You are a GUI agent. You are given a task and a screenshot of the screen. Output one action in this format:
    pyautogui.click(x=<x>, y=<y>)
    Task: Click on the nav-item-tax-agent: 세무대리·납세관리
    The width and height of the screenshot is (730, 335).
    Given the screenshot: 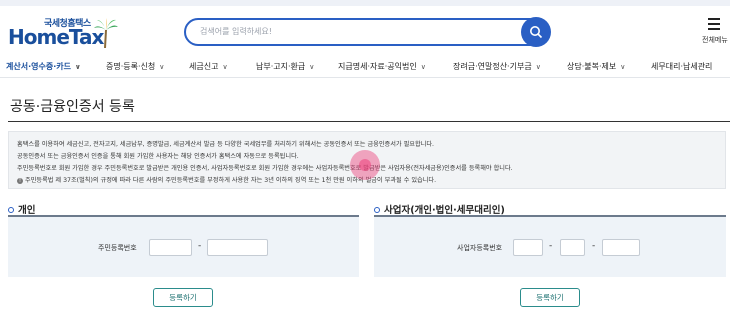 What is the action you would take?
    pyautogui.click(x=681, y=66)
    